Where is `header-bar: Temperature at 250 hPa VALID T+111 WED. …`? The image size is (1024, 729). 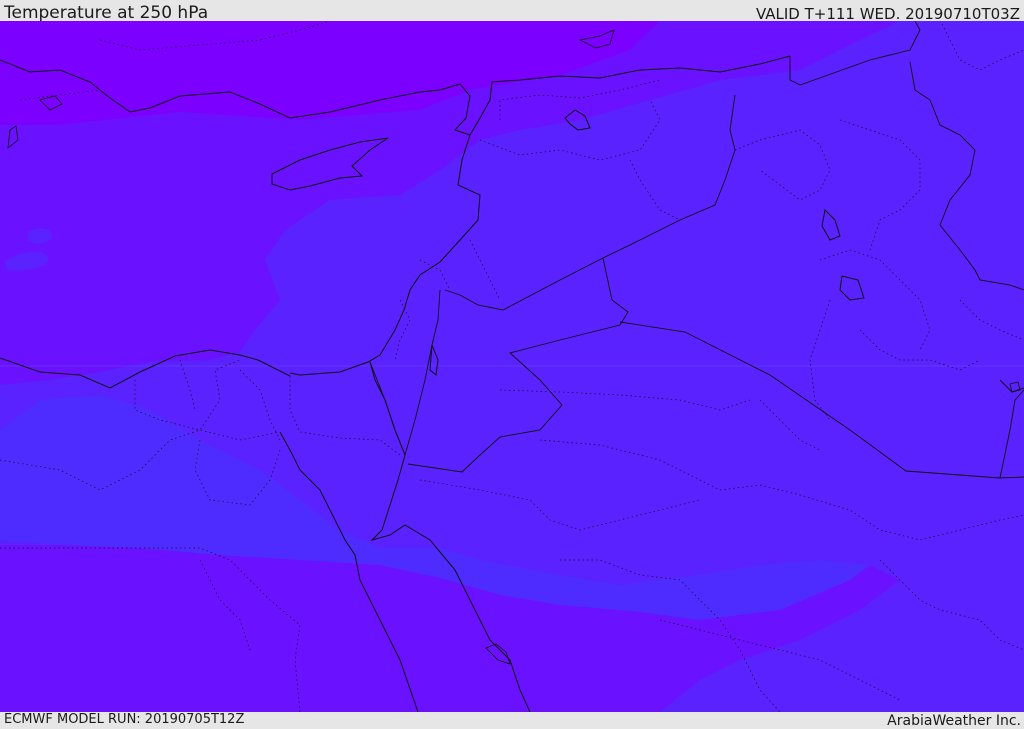
header-bar: Temperature at 250 hPa VALID T+111 WED. … is located at coordinates (512, 11).